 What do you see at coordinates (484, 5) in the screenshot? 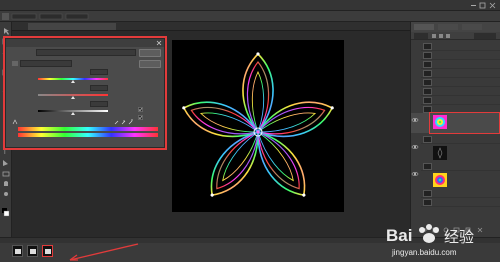
I see `window-controls` at bounding box center [484, 5].